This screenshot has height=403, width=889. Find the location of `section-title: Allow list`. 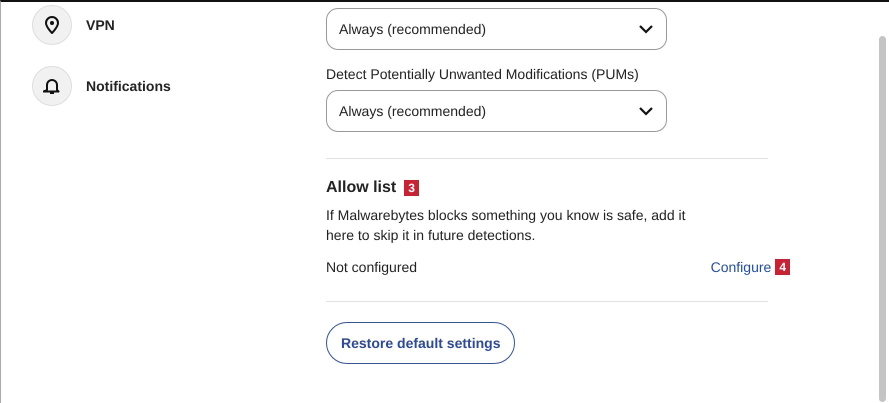

section-title: Allow list is located at coordinates (361, 188).